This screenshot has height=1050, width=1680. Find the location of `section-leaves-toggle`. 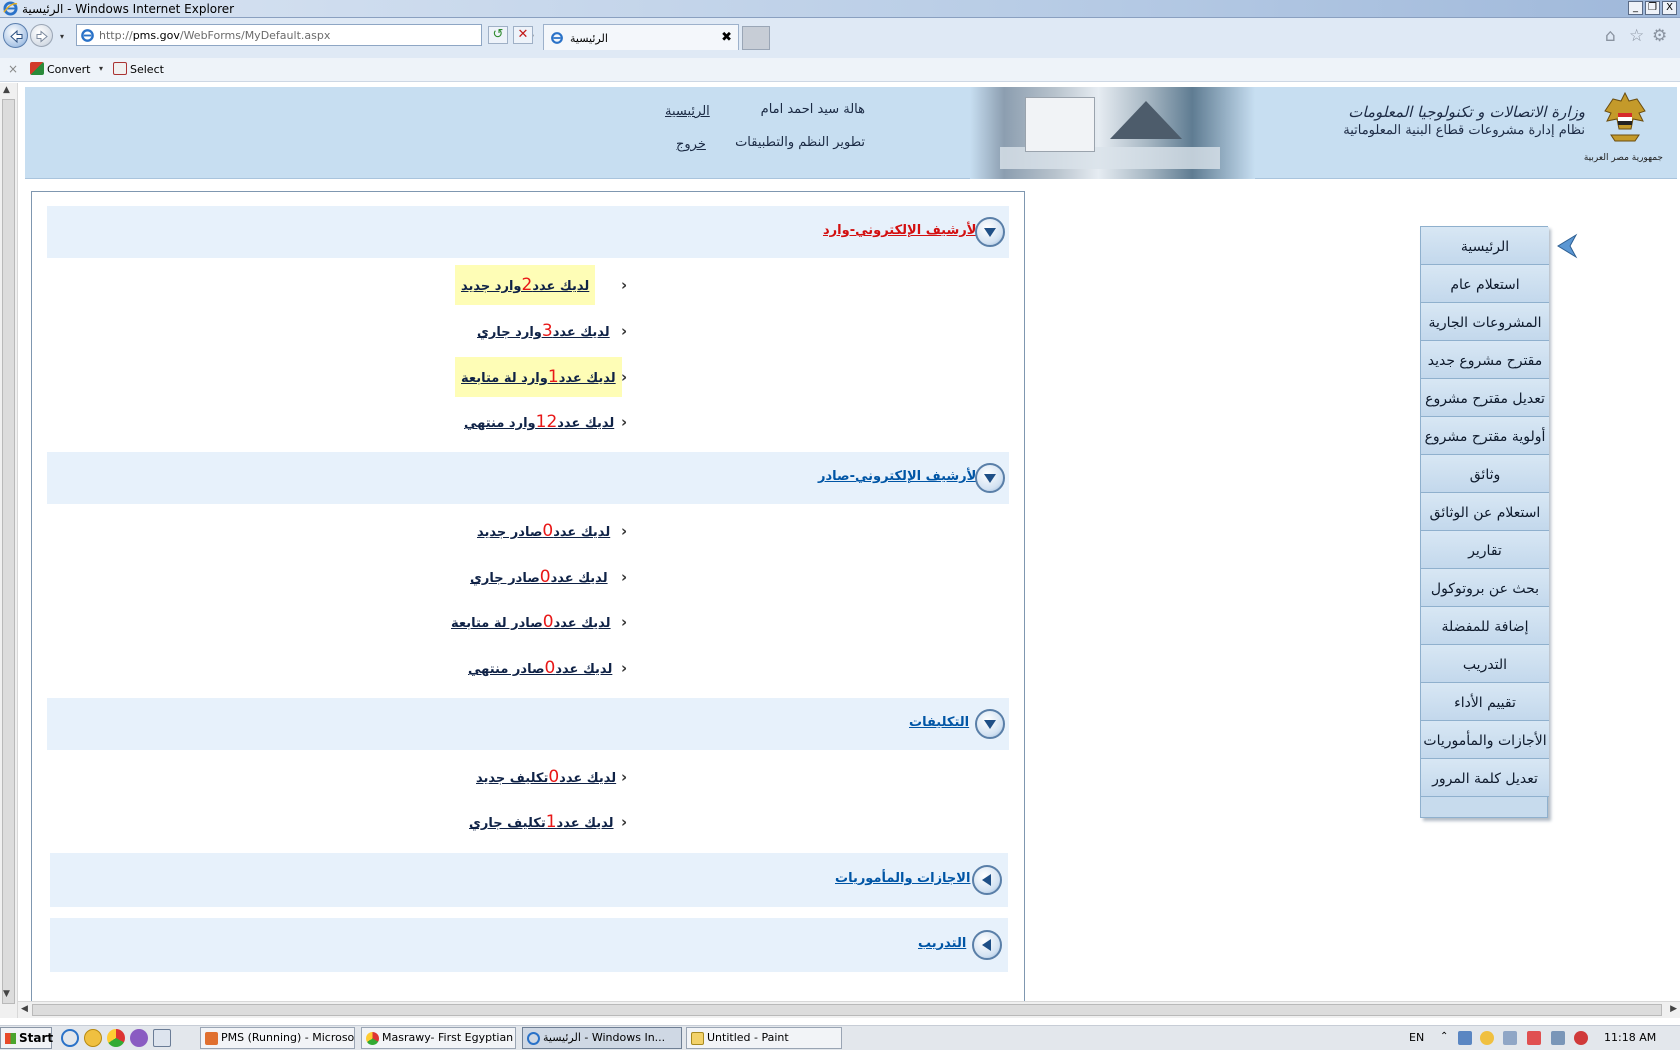

section-leaves-toggle is located at coordinates (987, 880).